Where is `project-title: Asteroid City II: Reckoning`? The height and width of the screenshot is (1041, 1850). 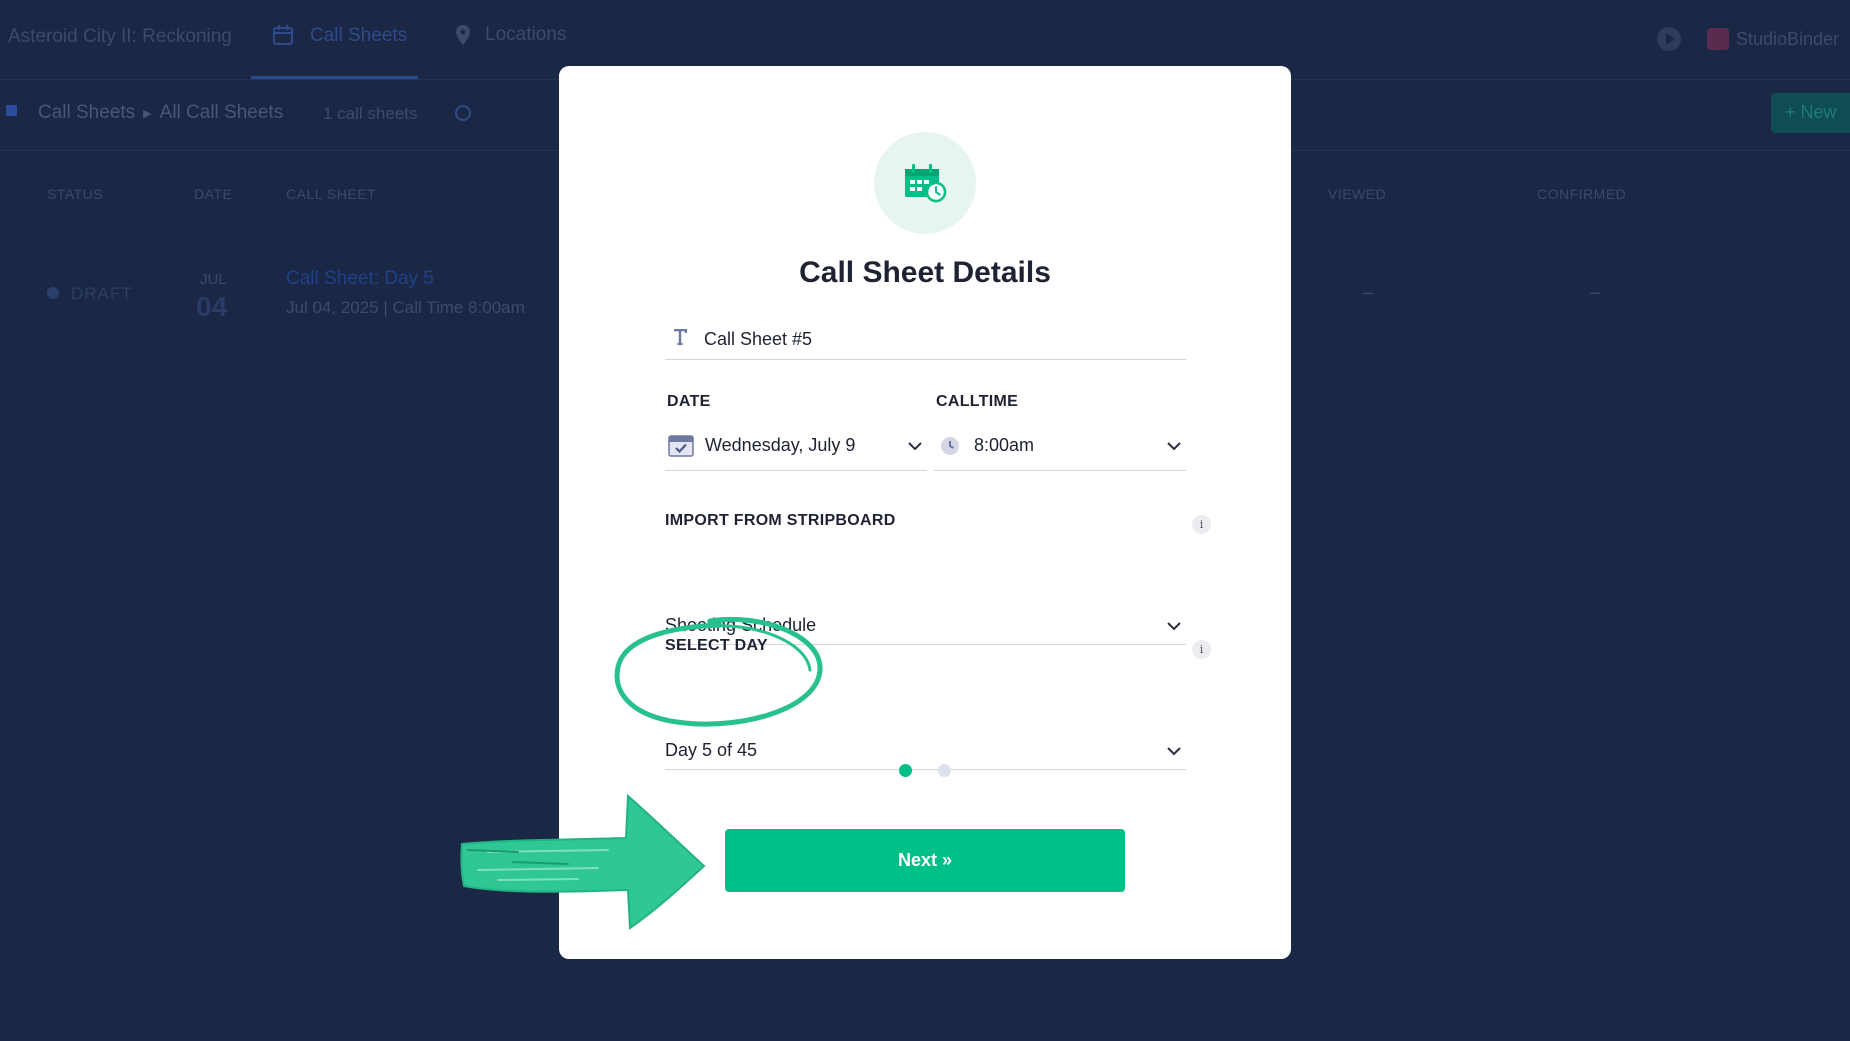 project-title: Asteroid City II: Reckoning is located at coordinates (120, 37).